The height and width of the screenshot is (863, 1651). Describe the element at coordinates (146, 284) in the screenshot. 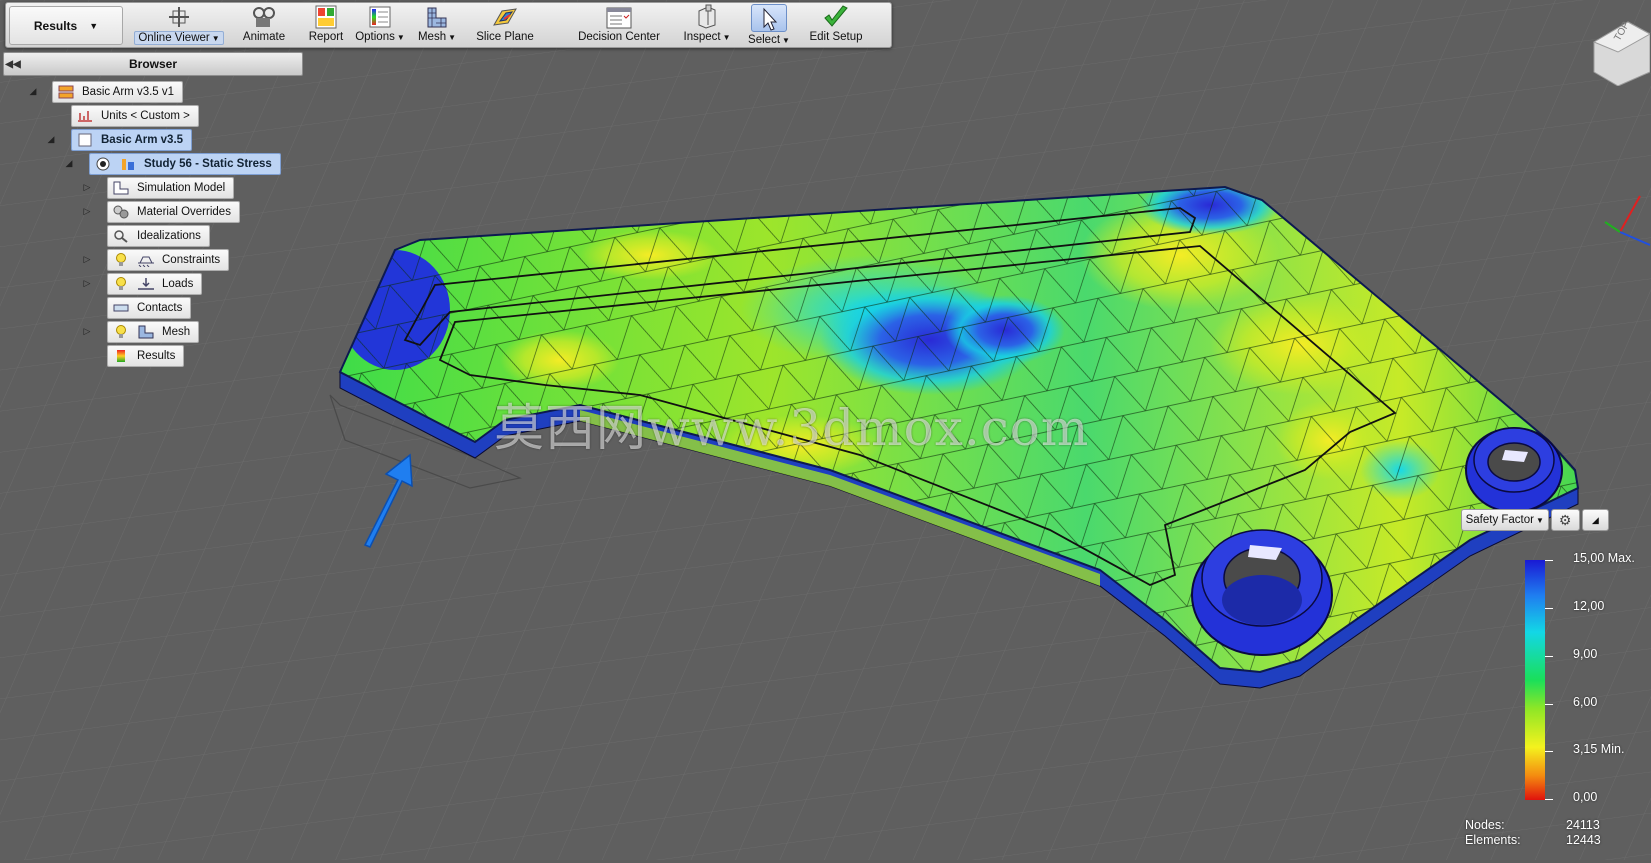

I see `load-icon` at that location.